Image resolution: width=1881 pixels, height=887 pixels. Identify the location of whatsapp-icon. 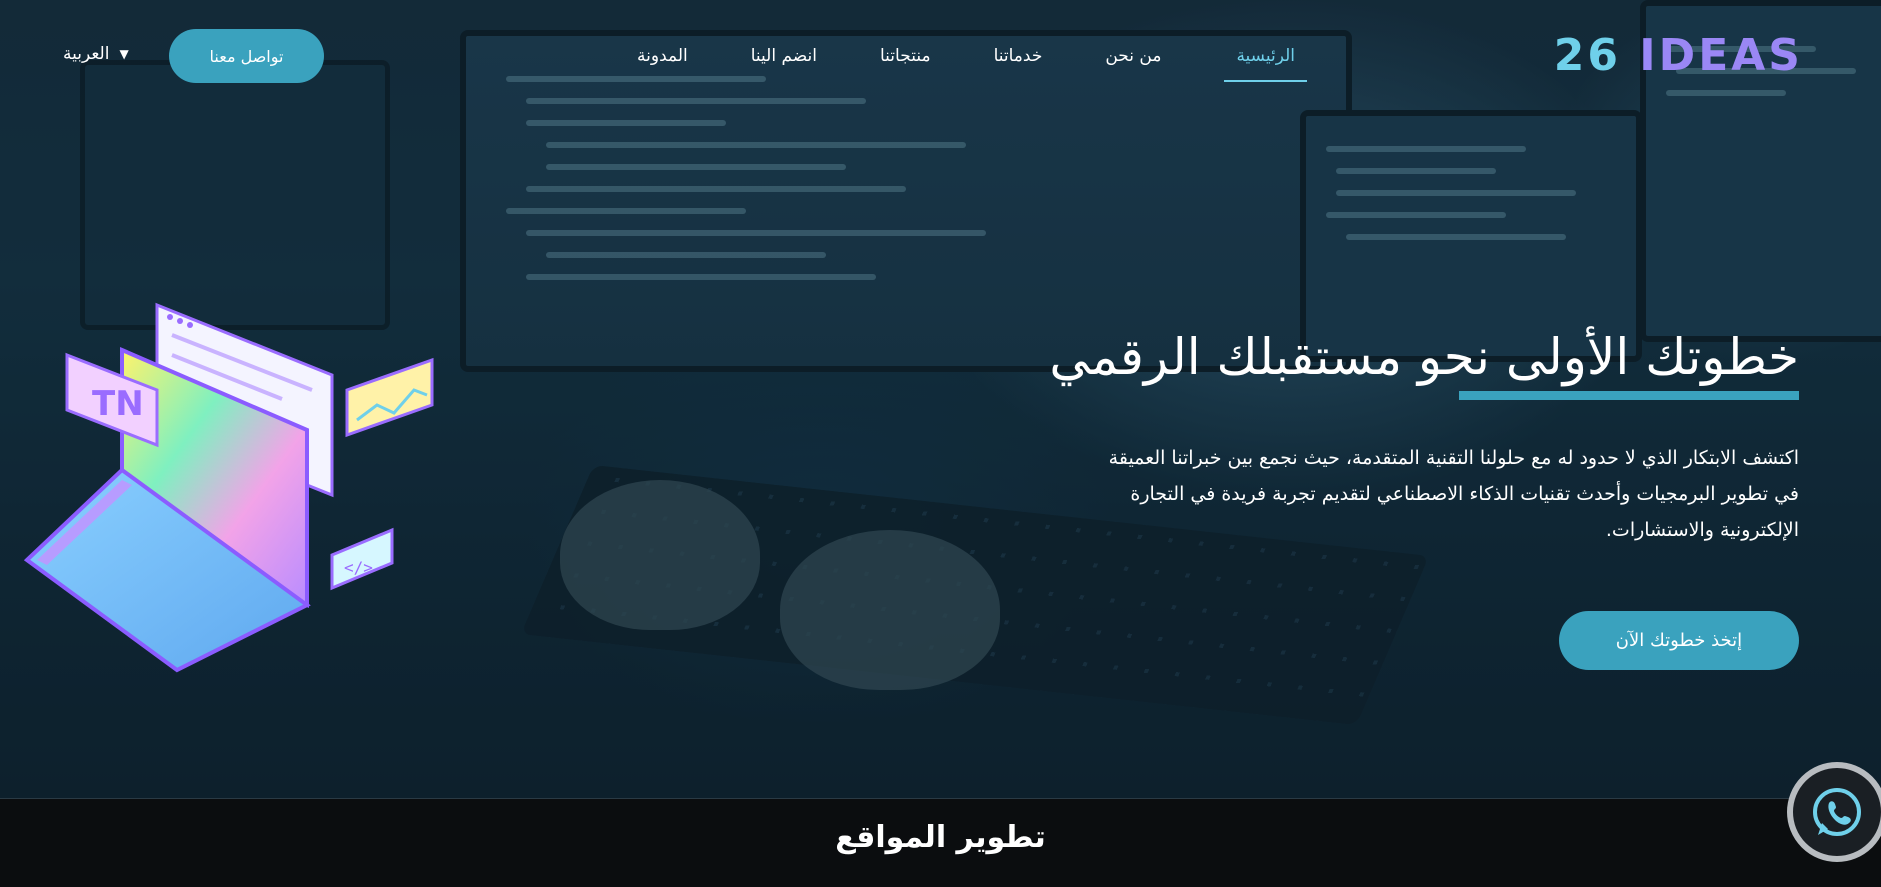
(1837, 812).